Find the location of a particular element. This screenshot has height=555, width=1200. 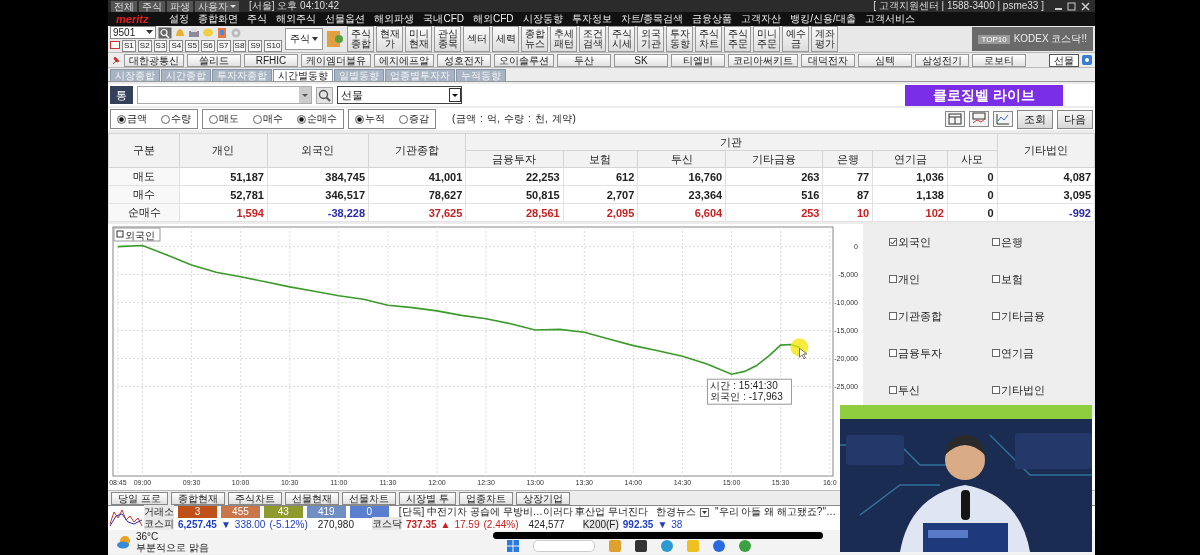

favorite-stock-button: 두산 is located at coordinates (584, 60).